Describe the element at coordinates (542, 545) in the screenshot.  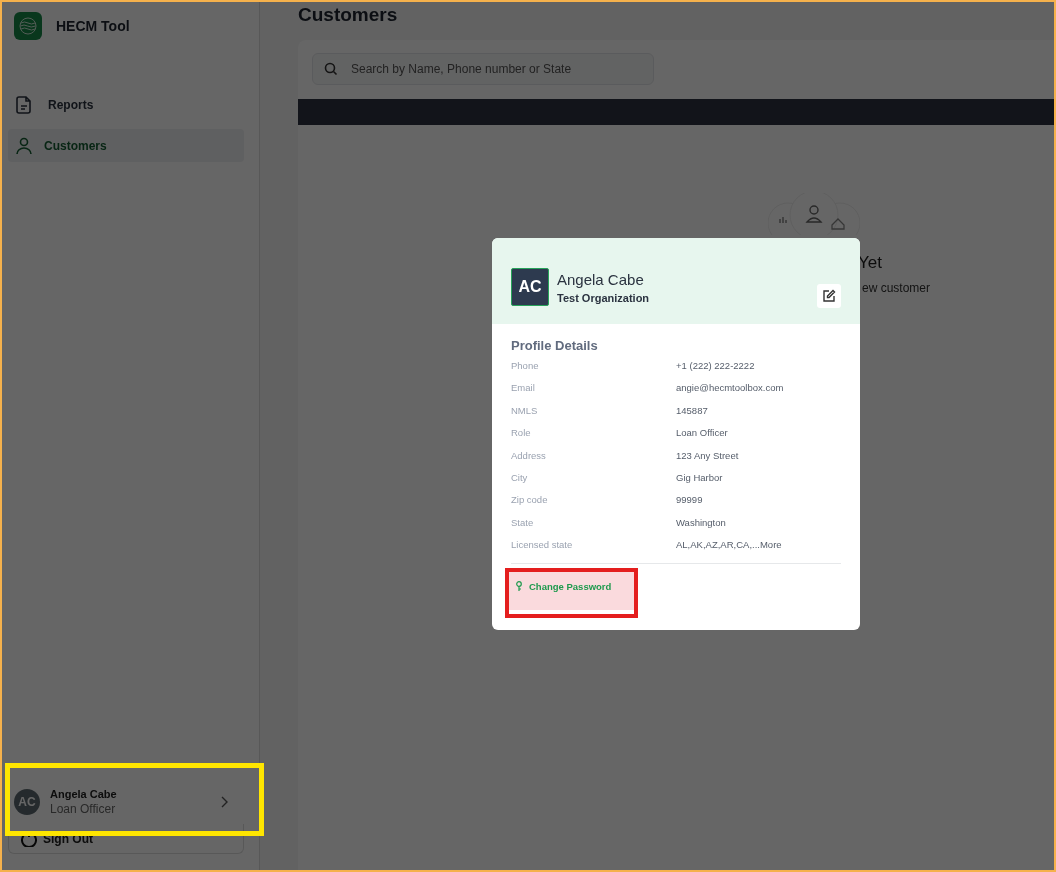
I see `field-label: Licensed state` at that location.